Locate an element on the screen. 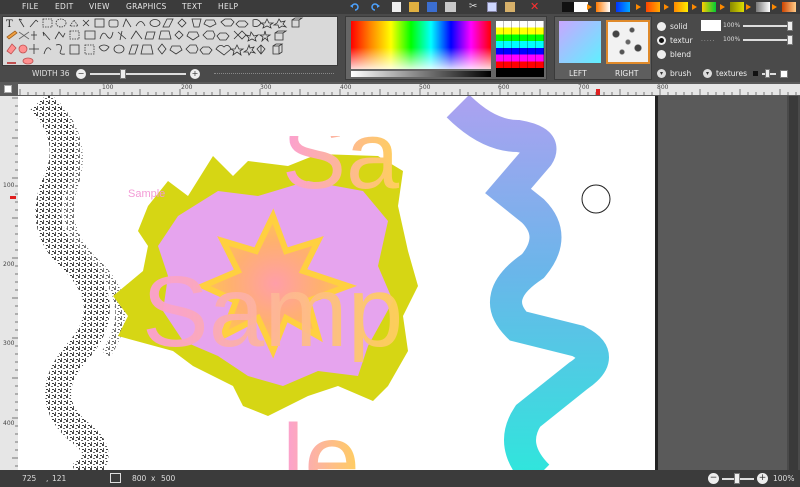  opacity-2-slider is located at coordinates (767, 40).